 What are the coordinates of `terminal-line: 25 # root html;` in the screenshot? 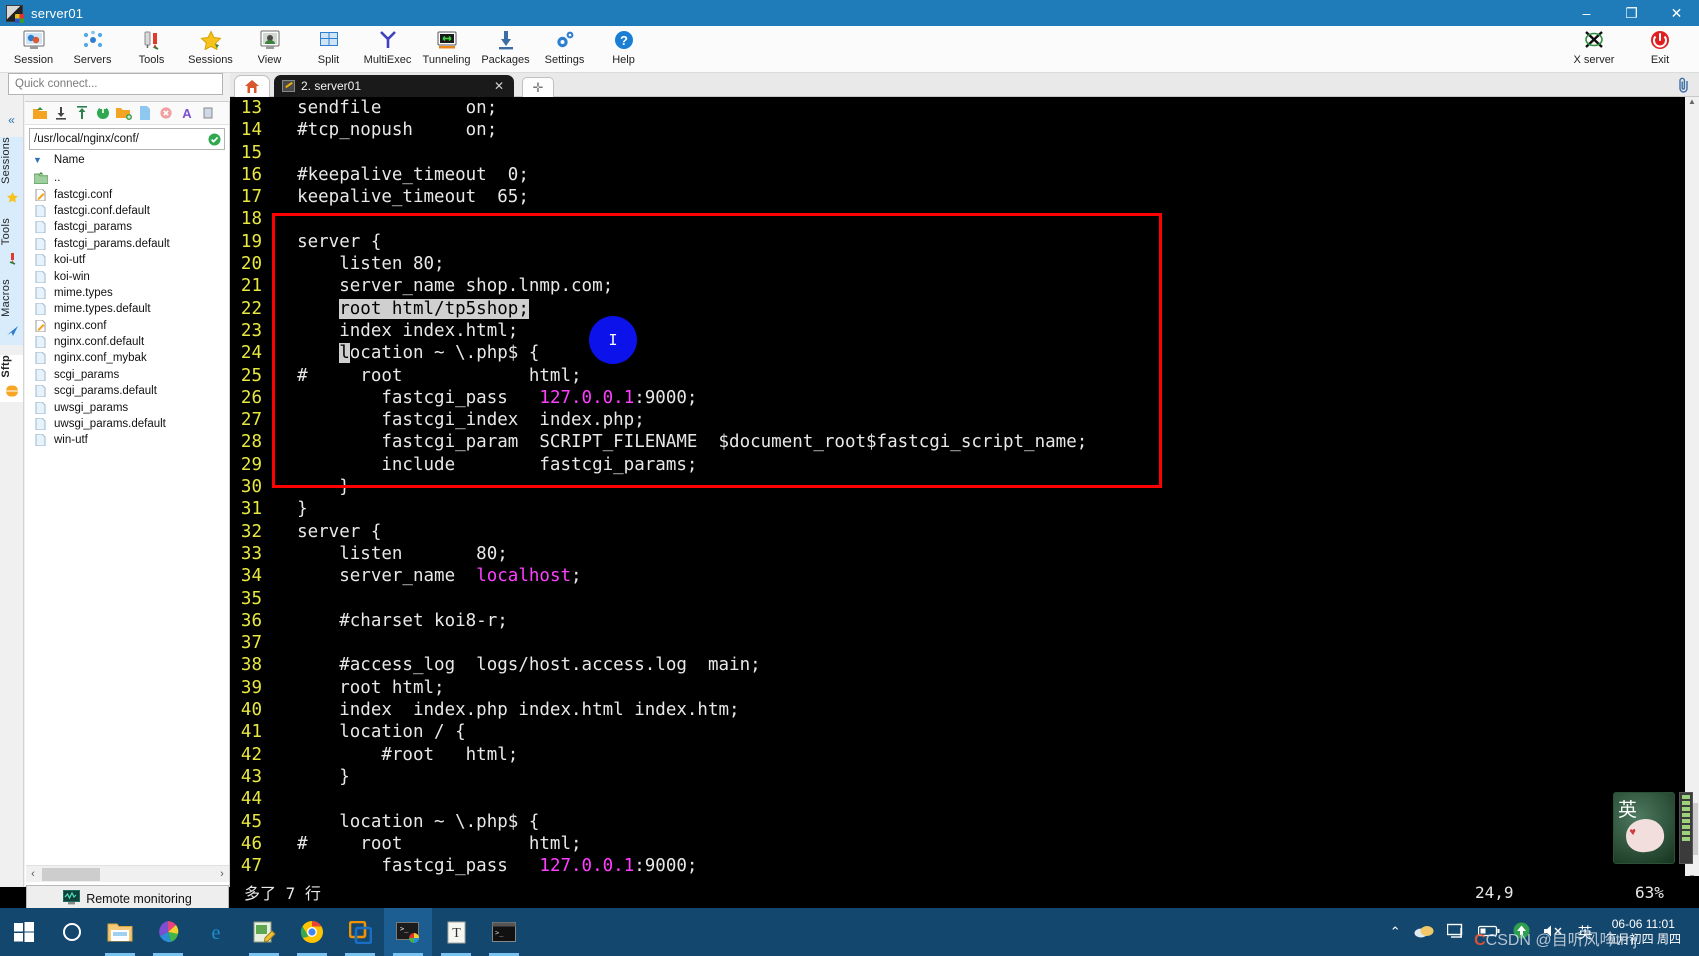 It's located at (957, 376).